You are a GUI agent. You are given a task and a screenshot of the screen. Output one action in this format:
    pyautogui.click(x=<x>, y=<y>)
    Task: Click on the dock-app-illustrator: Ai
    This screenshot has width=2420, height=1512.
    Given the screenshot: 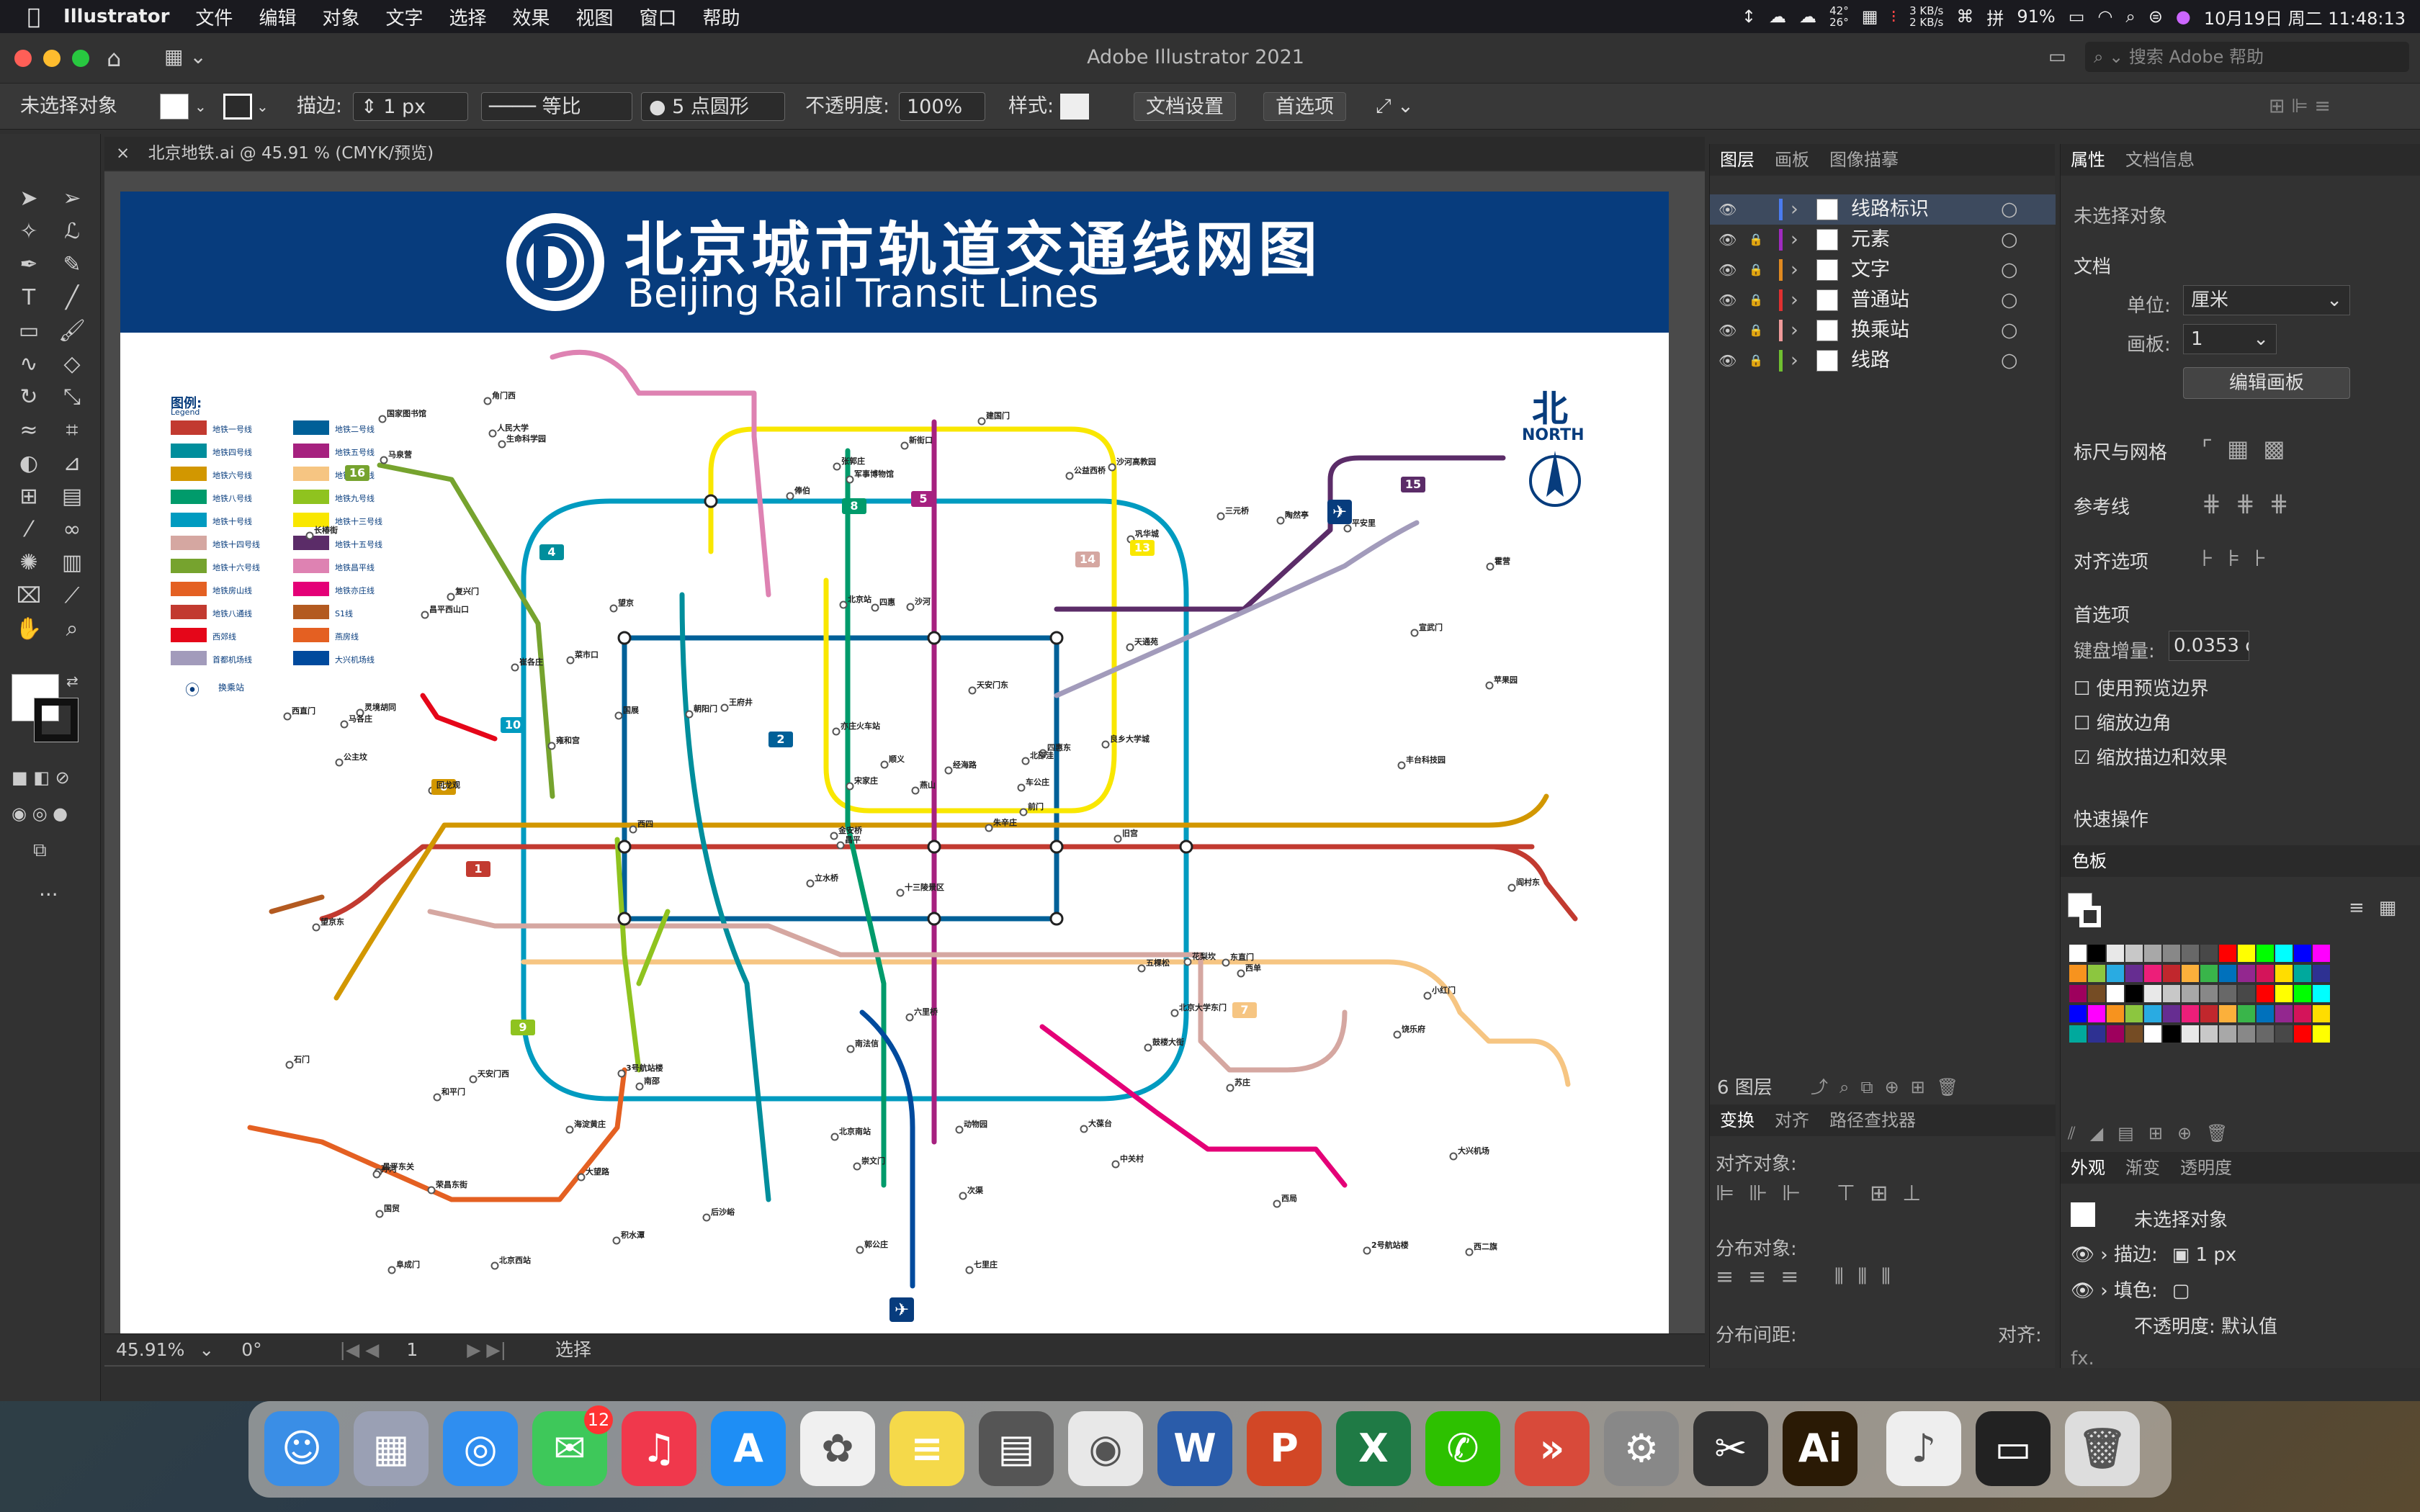 What is the action you would take?
    pyautogui.click(x=1820, y=1448)
    